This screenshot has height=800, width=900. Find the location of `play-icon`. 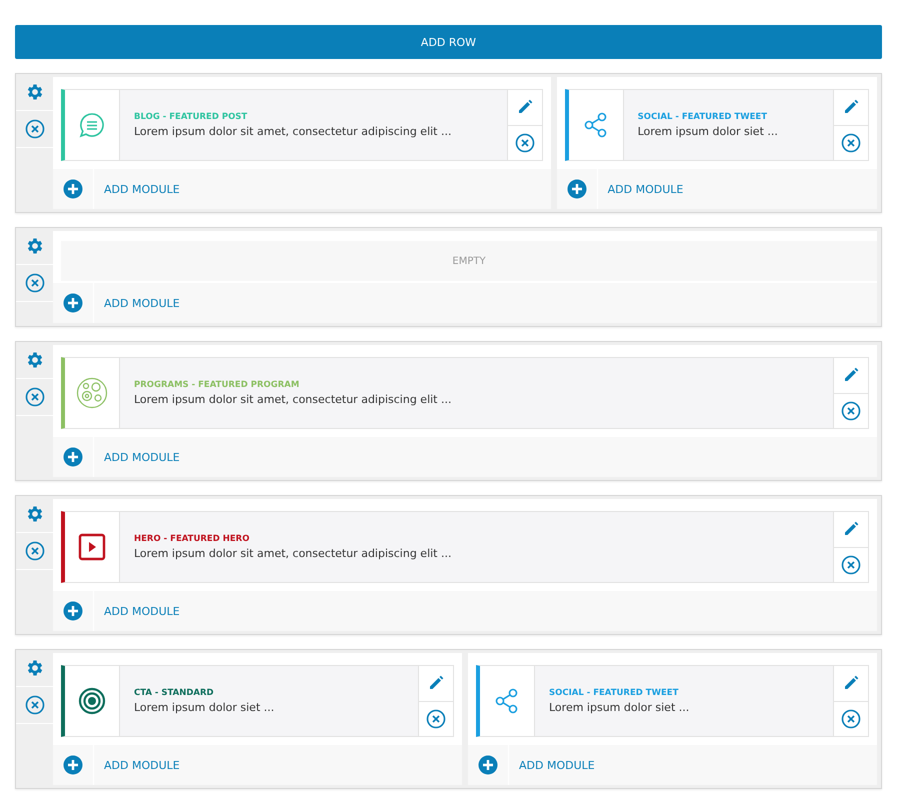

play-icon is located at coordinates (92, 547).